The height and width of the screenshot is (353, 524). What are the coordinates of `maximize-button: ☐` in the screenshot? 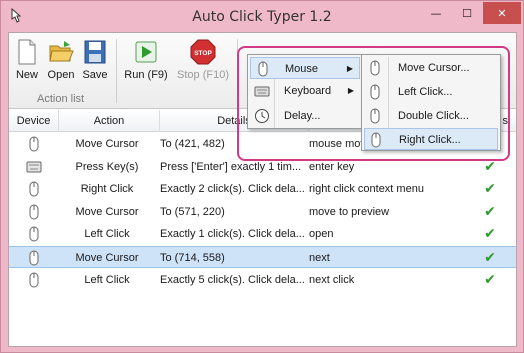 It's located at (467, 13).